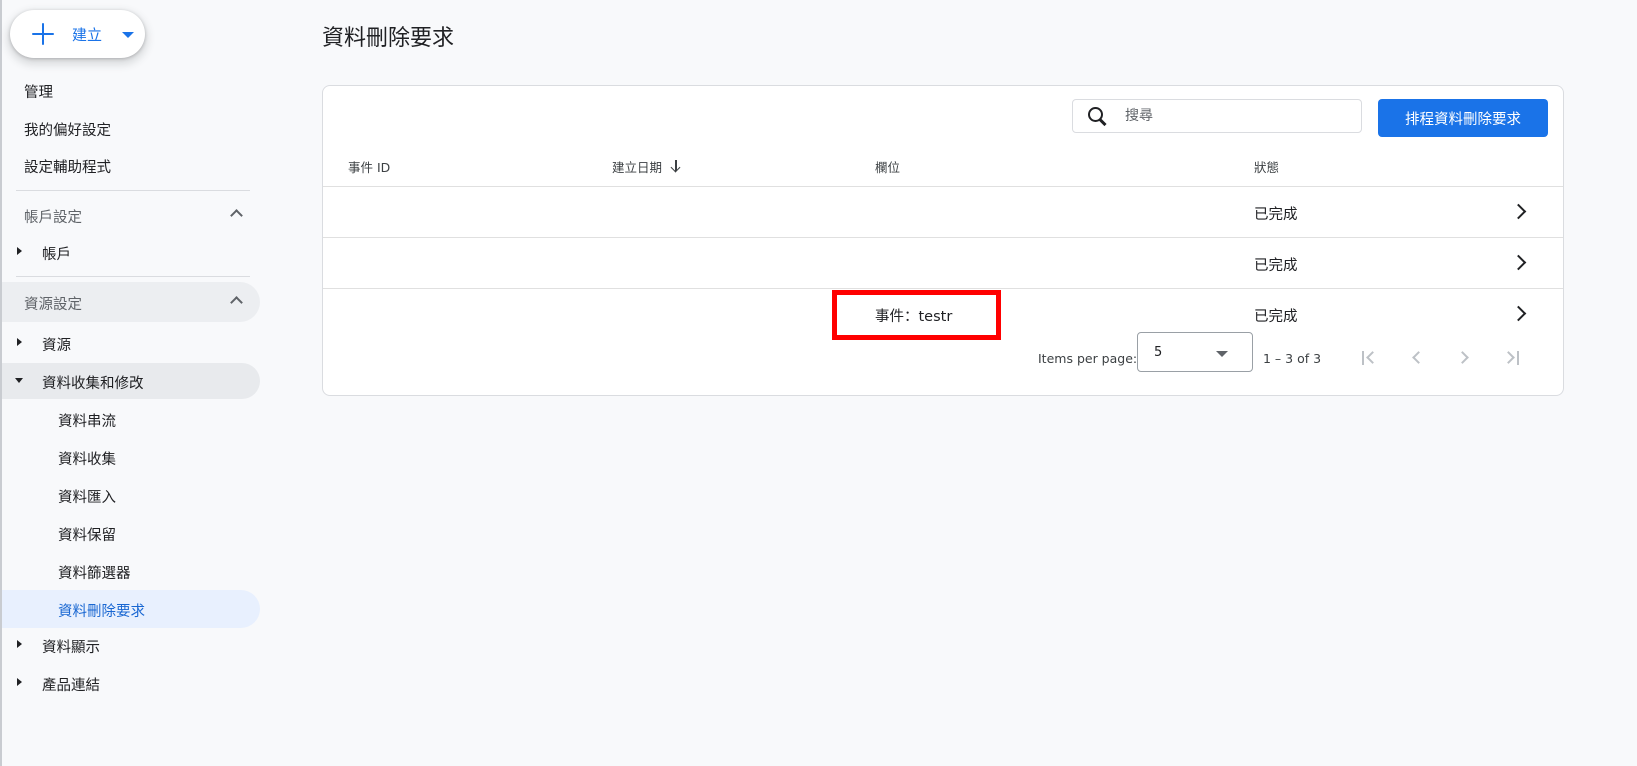  What do you see at coordinates (53, 218) in the screenshot?
I see `section-title: 帳戶設定` at bounding box center [53, 218].